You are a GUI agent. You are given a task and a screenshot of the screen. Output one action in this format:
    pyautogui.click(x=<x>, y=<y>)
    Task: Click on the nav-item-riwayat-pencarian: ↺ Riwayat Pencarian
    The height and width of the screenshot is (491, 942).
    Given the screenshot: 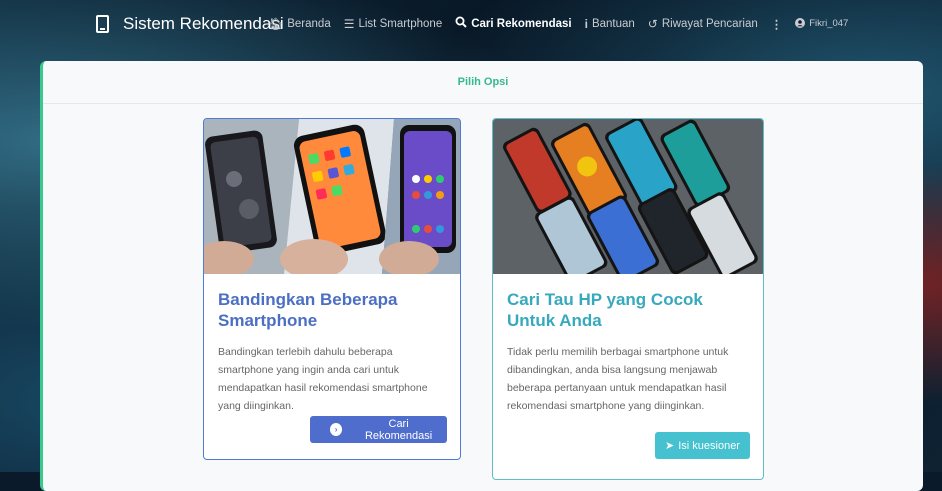 What is the action you would take?
    pyautogui.click(x=703, y=24)
    